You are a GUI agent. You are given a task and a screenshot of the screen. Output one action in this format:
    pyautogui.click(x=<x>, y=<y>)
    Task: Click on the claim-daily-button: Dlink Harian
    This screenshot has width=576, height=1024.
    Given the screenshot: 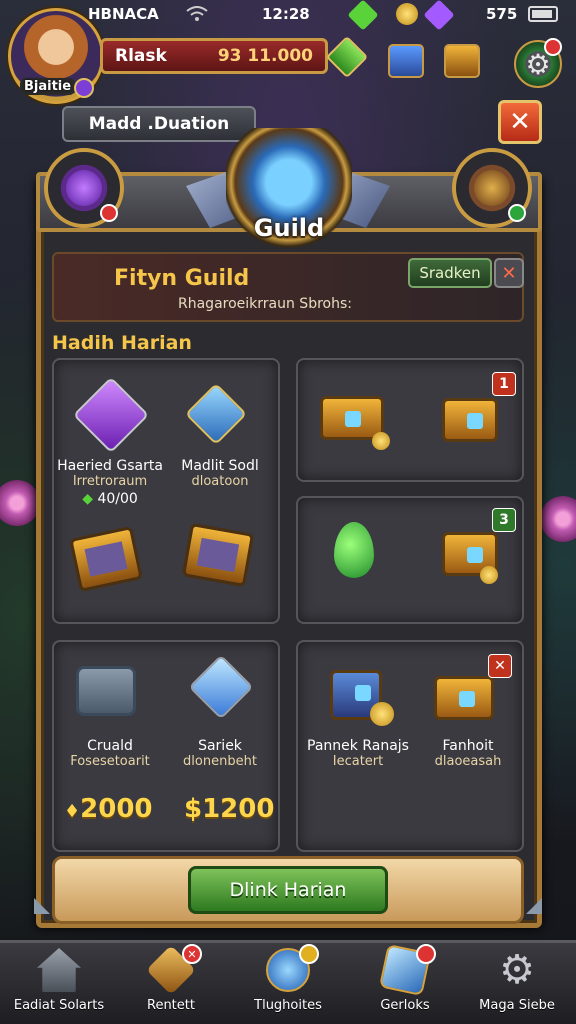 What is the action you would take?
    pyautogui.click(x=288, y=890)
    